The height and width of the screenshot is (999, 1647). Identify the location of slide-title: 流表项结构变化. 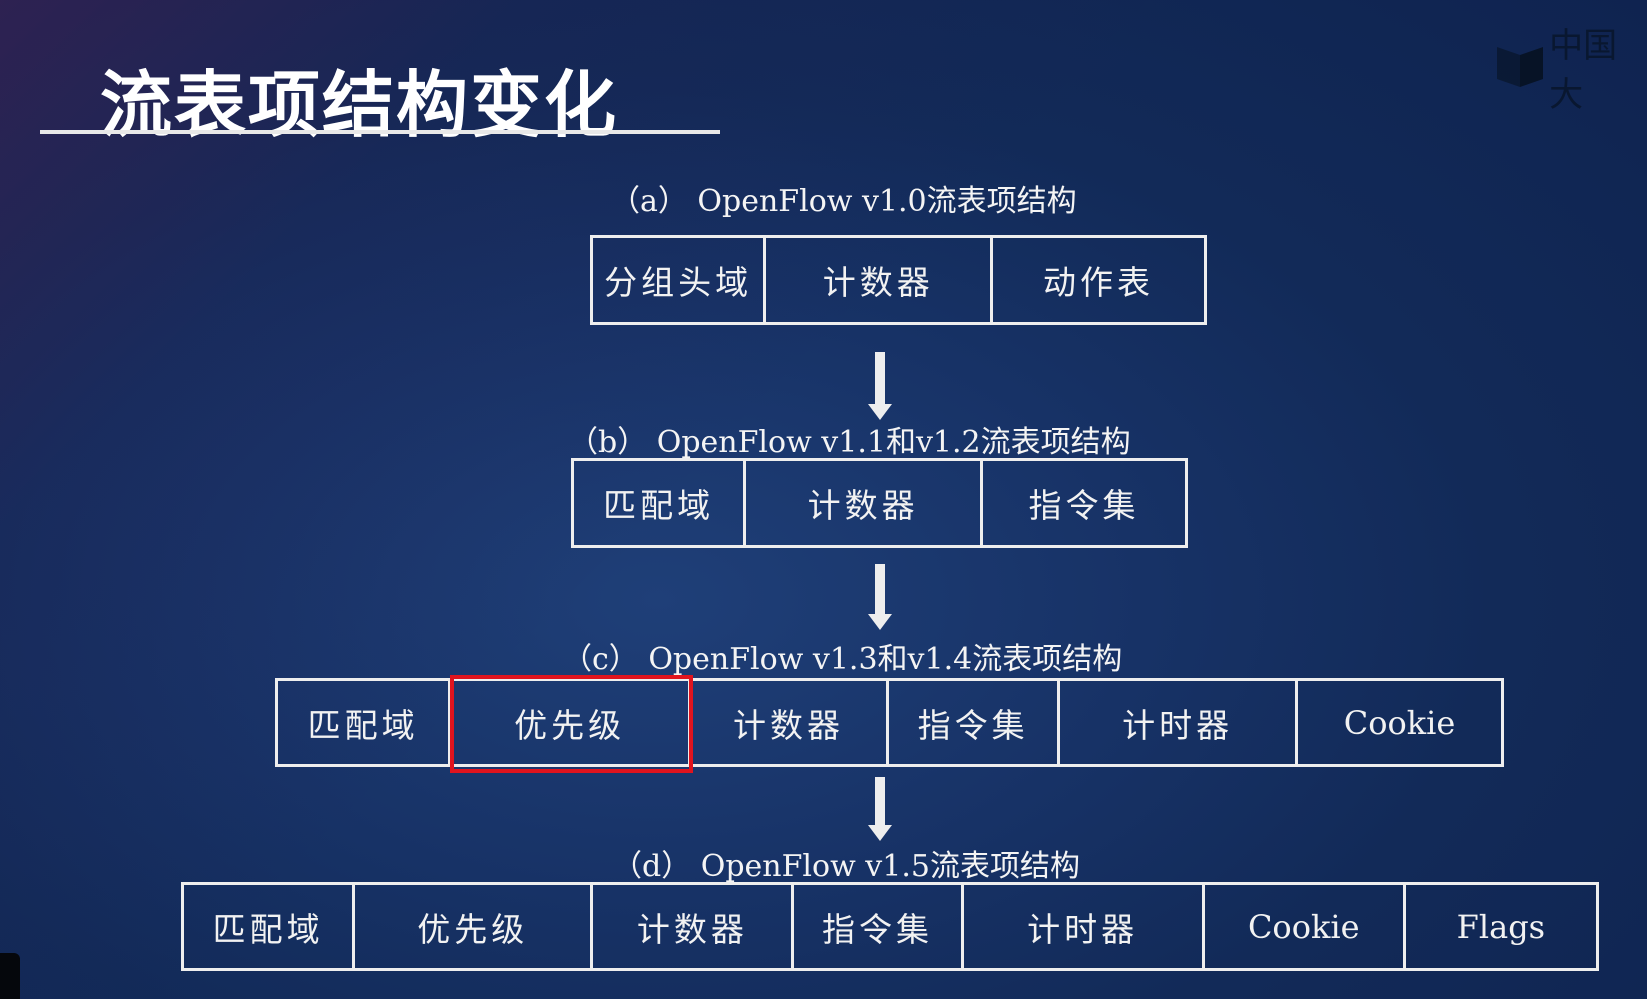
(359, 105).